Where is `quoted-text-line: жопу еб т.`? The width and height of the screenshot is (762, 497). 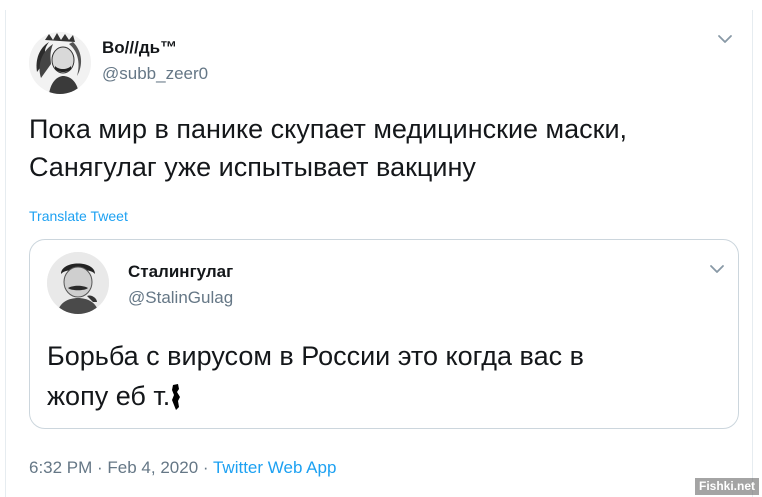 quoted-text-line: жопу еб т. is located at coordinates (109, 396).